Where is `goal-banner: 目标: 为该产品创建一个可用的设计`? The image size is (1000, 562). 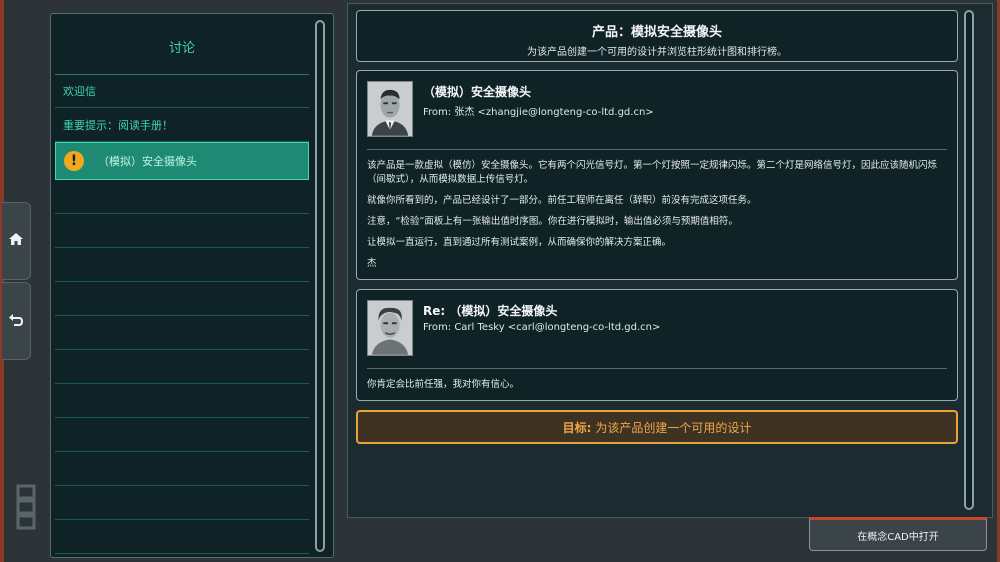
goal-banner: 目标: 为该产品创建一个可用的设计 is located at coordinates (657, 427).